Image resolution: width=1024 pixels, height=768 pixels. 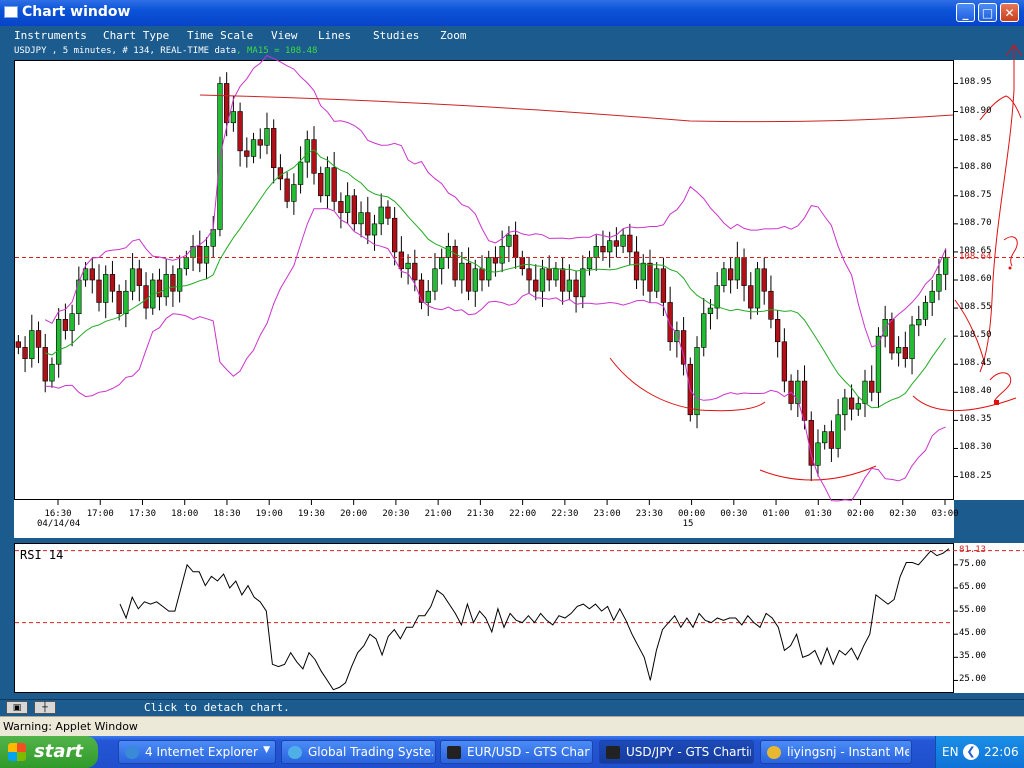 What do you see at coordinates (676, 752) in the screenshot?
I see `task-usdjpy-chart: USD/JPY - GTS Charting` at bounding box center [676, 752].